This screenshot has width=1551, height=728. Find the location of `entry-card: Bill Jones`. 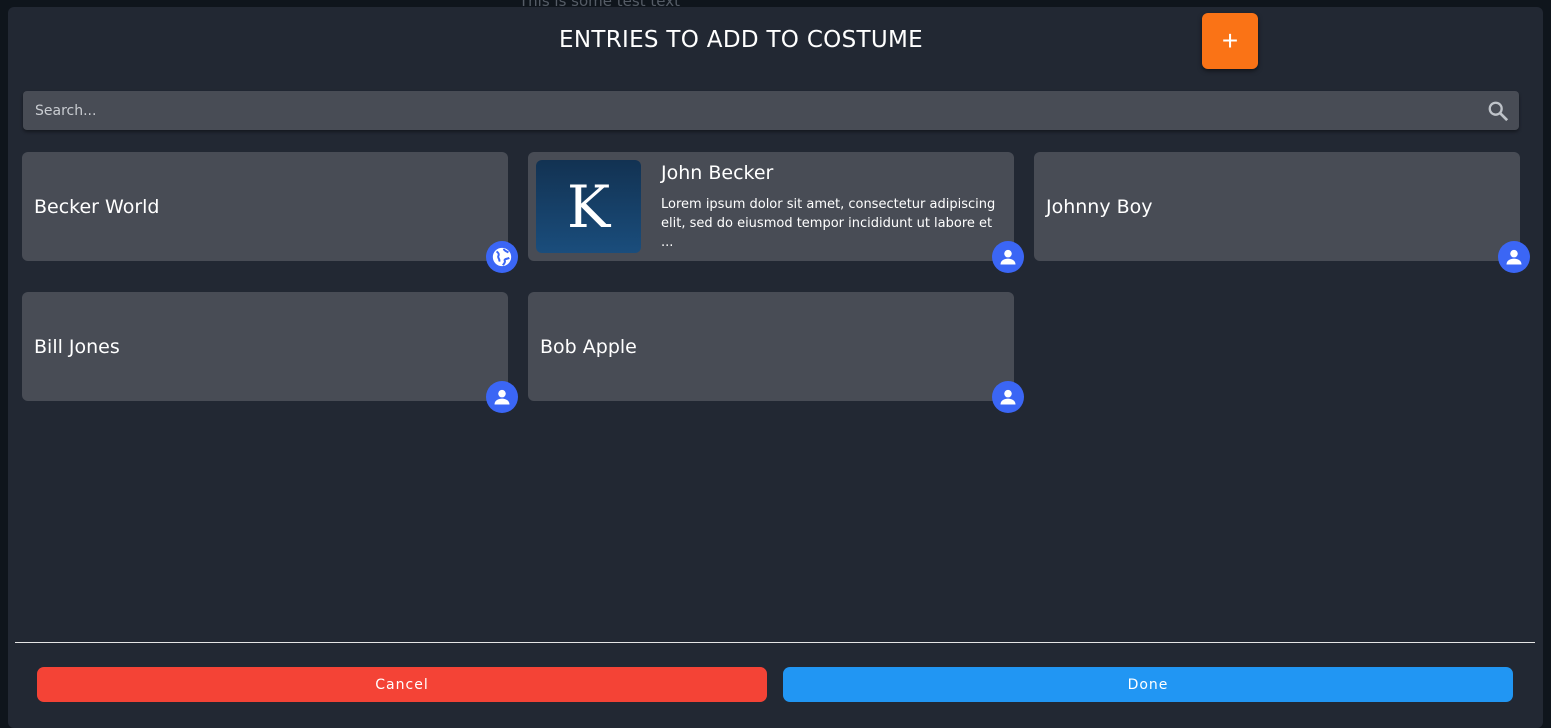

entry-card: Bill Jones is located at coordinates (270, 352).